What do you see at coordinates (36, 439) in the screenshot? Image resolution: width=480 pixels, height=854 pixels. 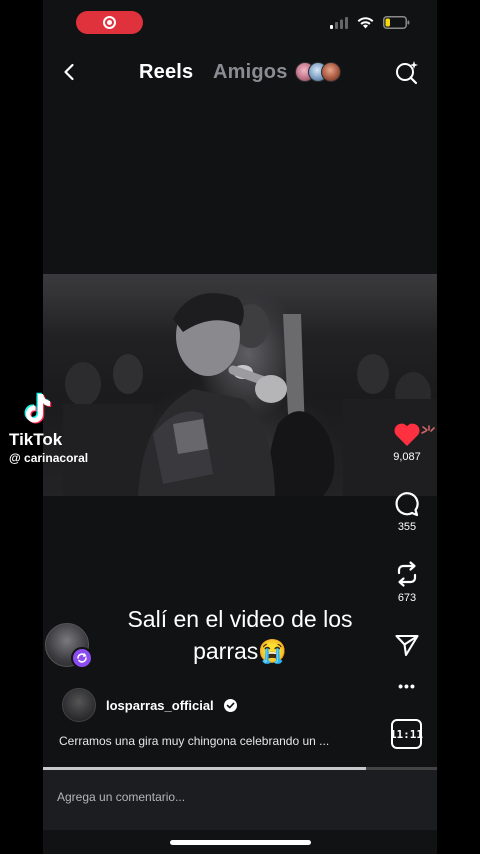 I see `tiktok-watermark-brand: TikTok` at bounding box center [36, 439].